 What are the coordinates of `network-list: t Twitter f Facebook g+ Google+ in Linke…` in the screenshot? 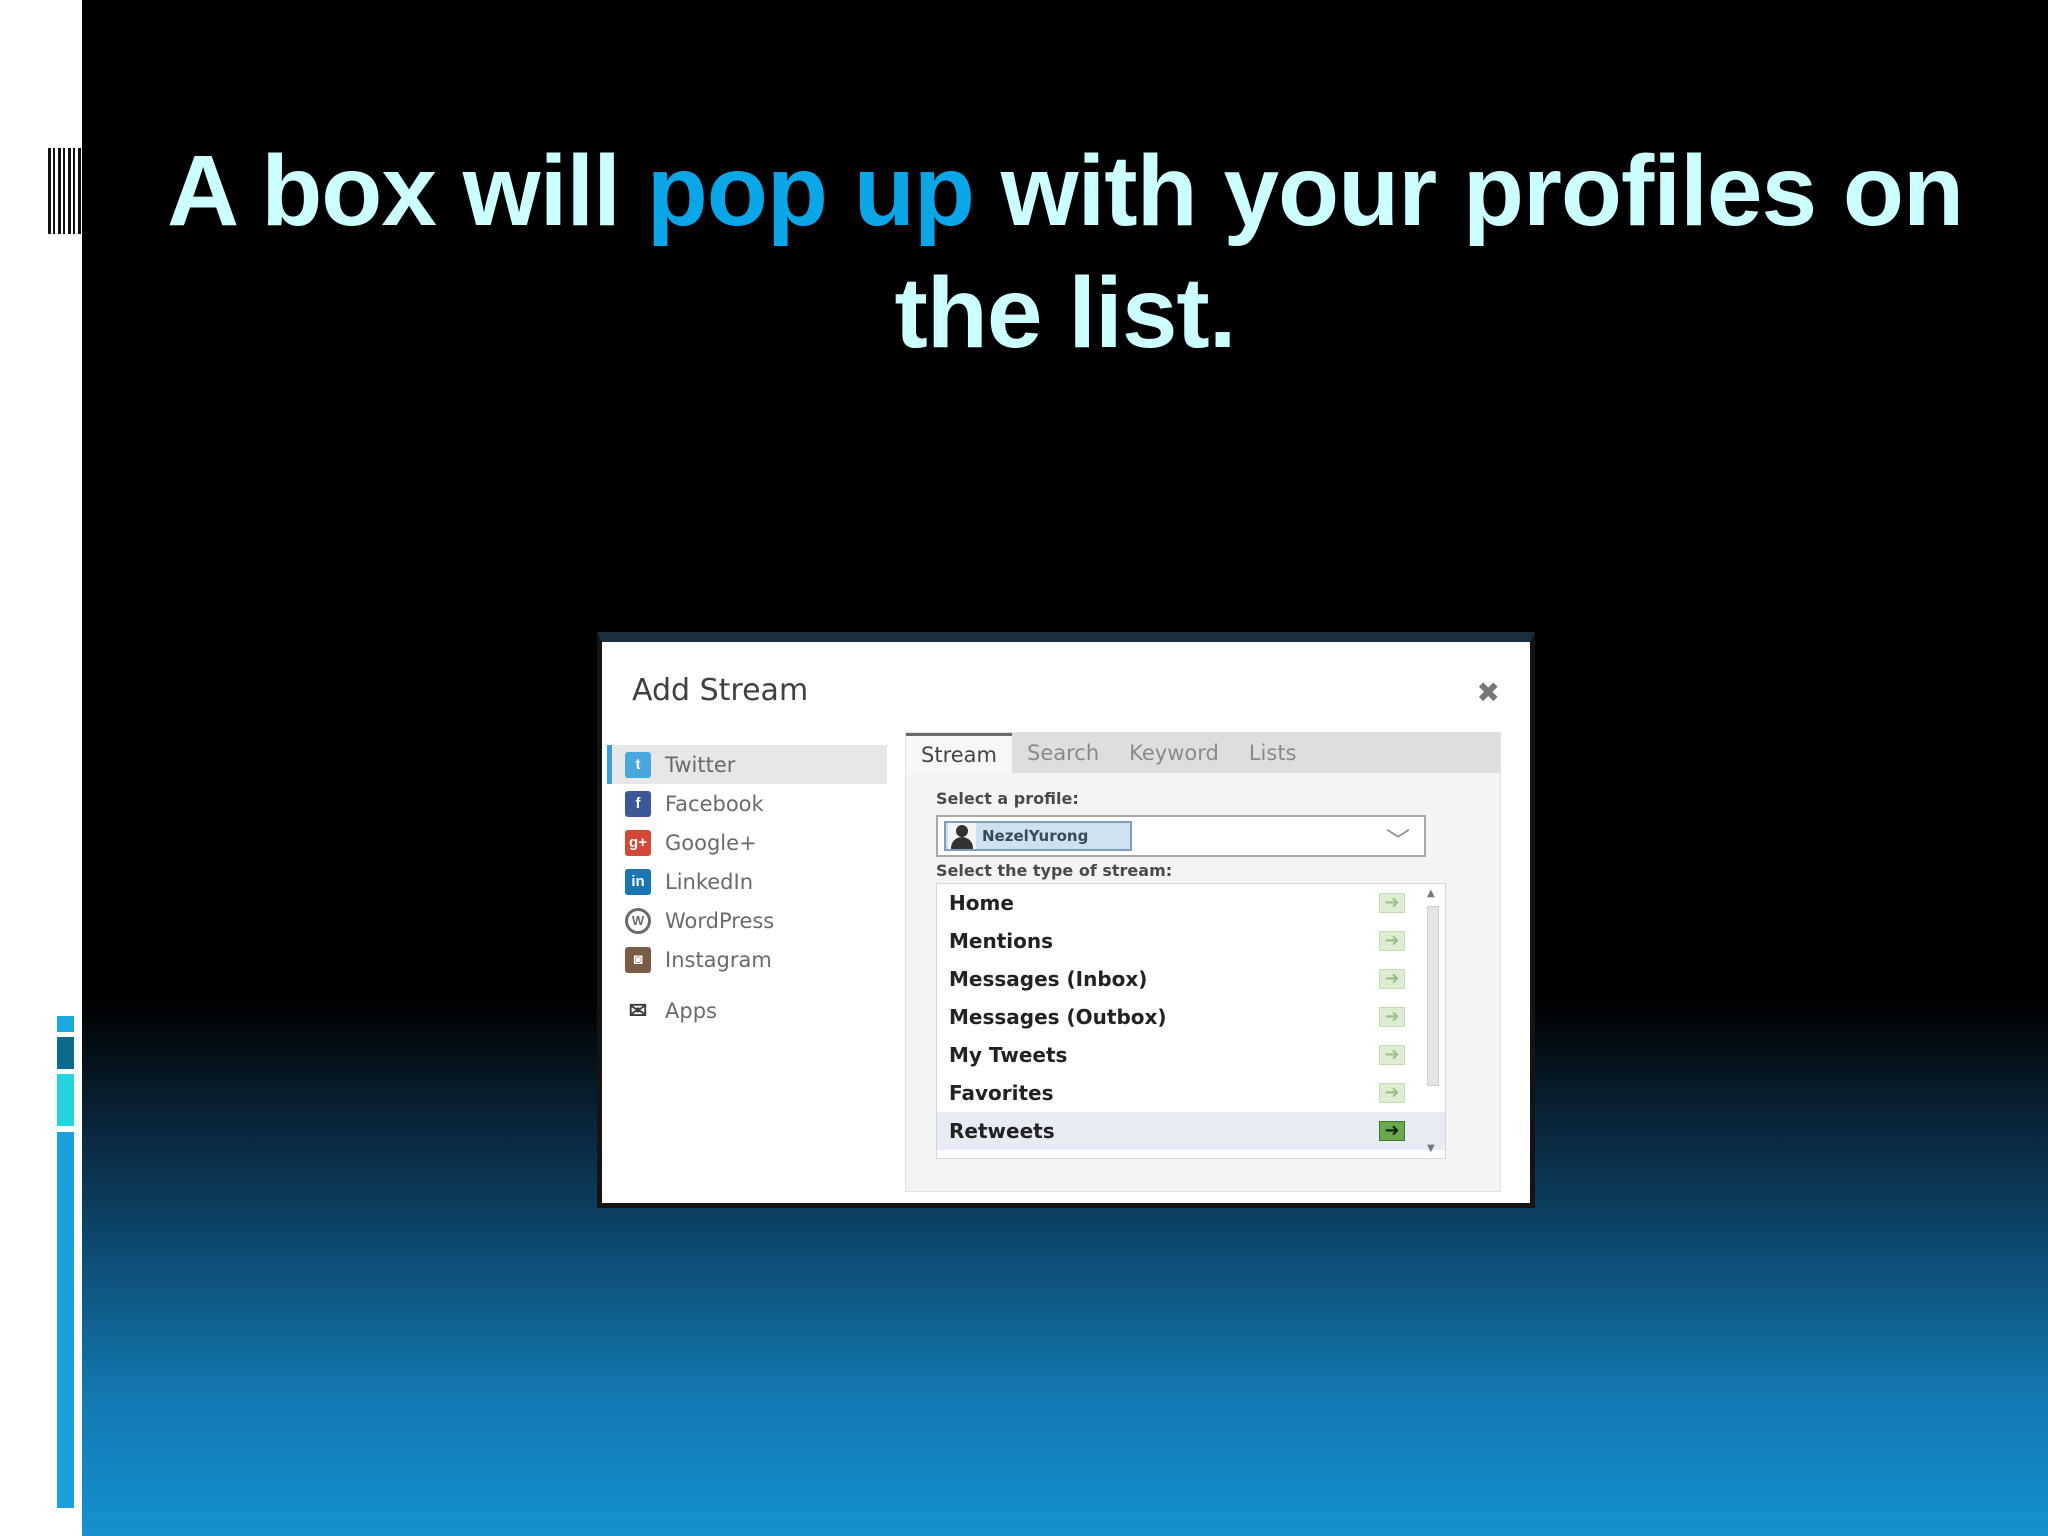 It's located at (747, 887).